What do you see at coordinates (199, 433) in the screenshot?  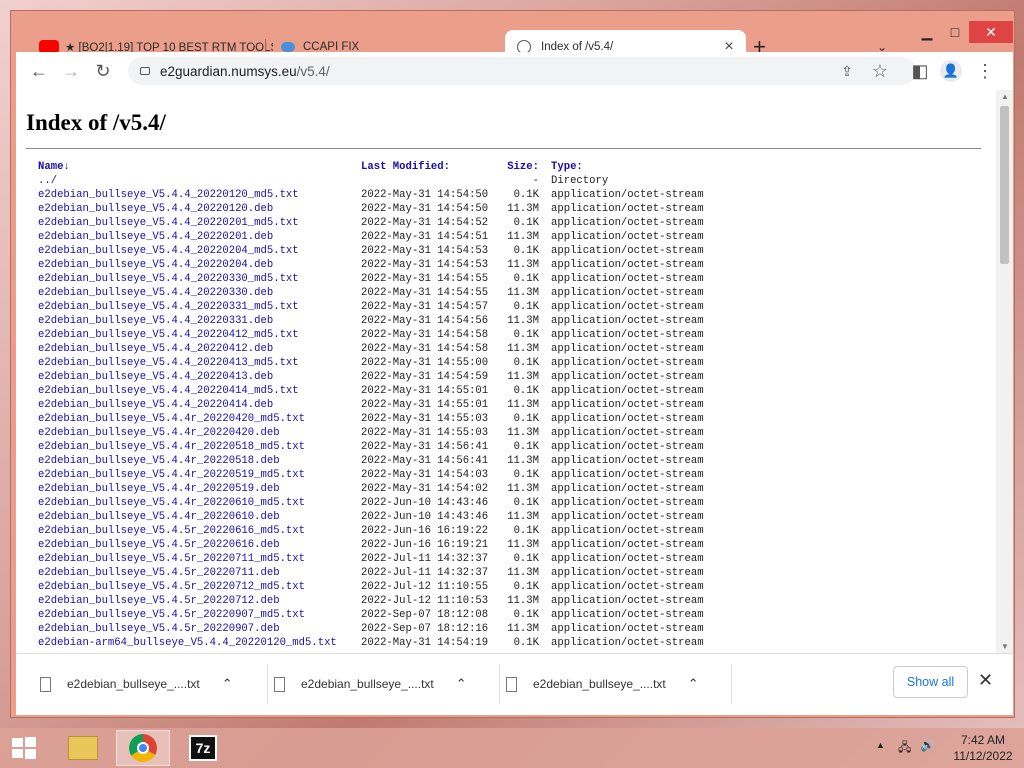 I see `file-link: e2debian_bullseye_V5.4.4r_20220420.deb` at bounding box center [199, 433].